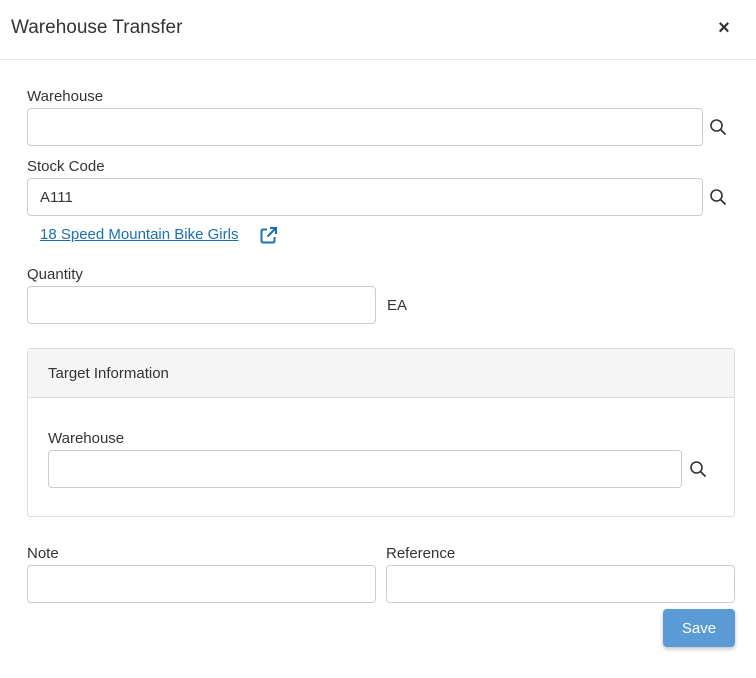 This screenshot has width=756, height=678. I want to click on dialog-header: Warehouse Transfer ×, so click(378, 30).